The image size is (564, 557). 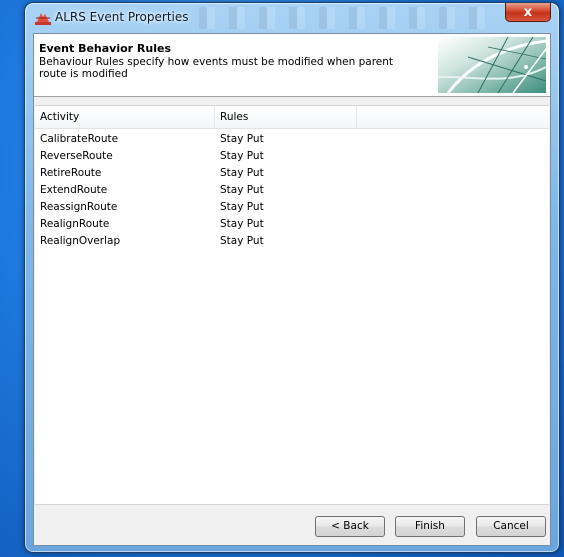 I want to click on title-bar: ALRS Event Properties x, so click(x=292, y=18).